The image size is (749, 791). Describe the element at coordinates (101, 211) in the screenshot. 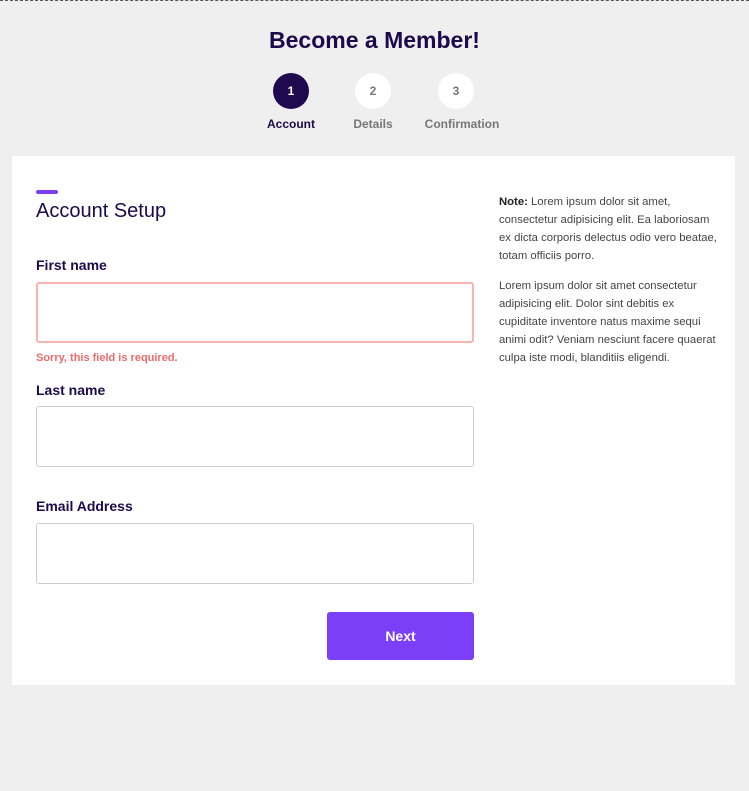

I see `section-title: Account Setup` at that location.